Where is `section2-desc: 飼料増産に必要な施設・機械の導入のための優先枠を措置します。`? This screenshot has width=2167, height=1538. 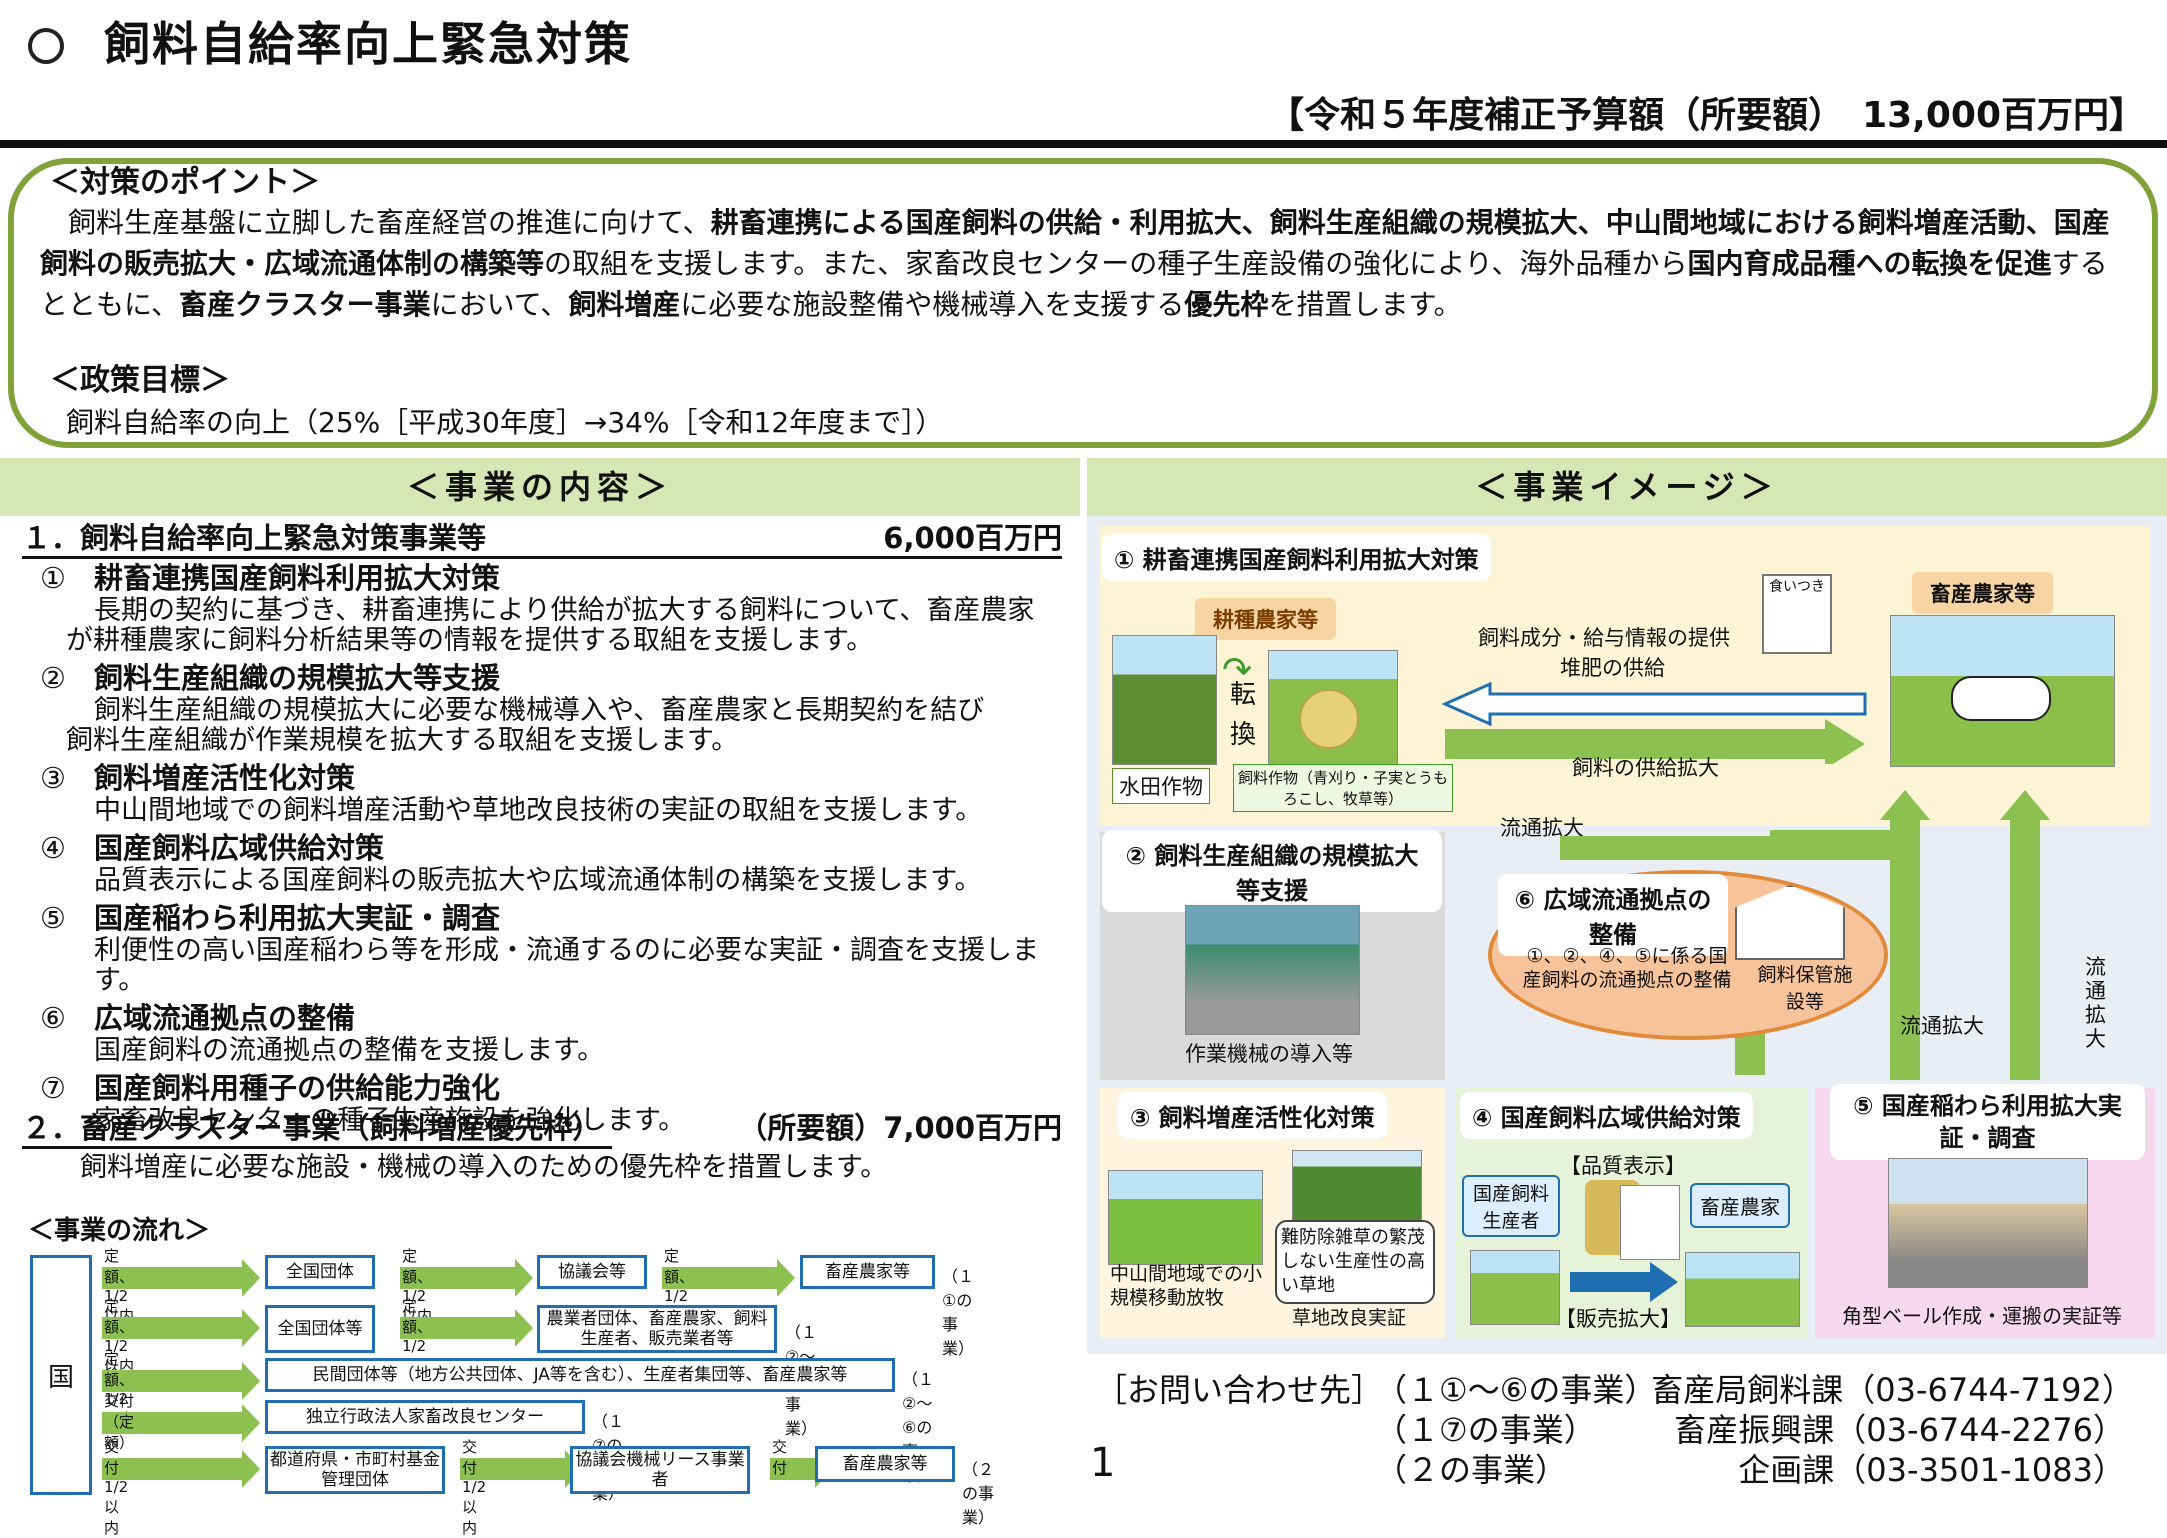 section2-desc: 飼料増産に必要な施設・機械の導入のための優先枠を措置します。 is located at coordinates (484, 1167).